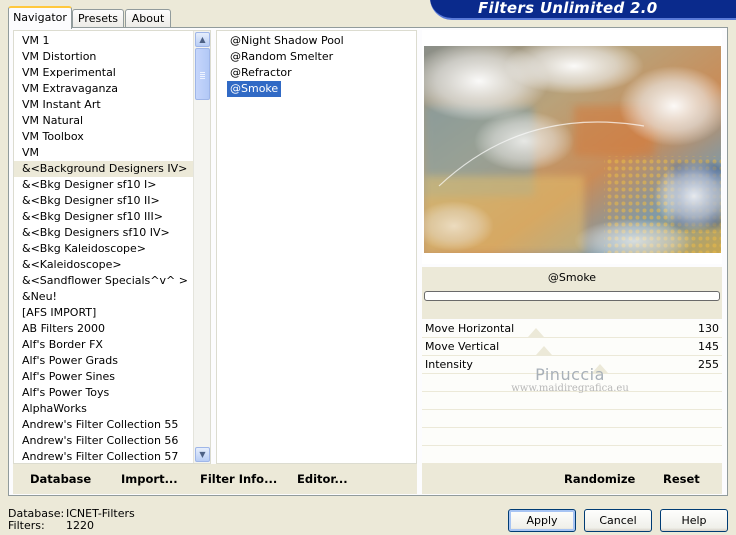 The height and width of the screenshot is (535, 736). Describe the element at coordinates (572, 329) in the screenshot. I see `parameter-row: Move Horizontal 130` at that location.